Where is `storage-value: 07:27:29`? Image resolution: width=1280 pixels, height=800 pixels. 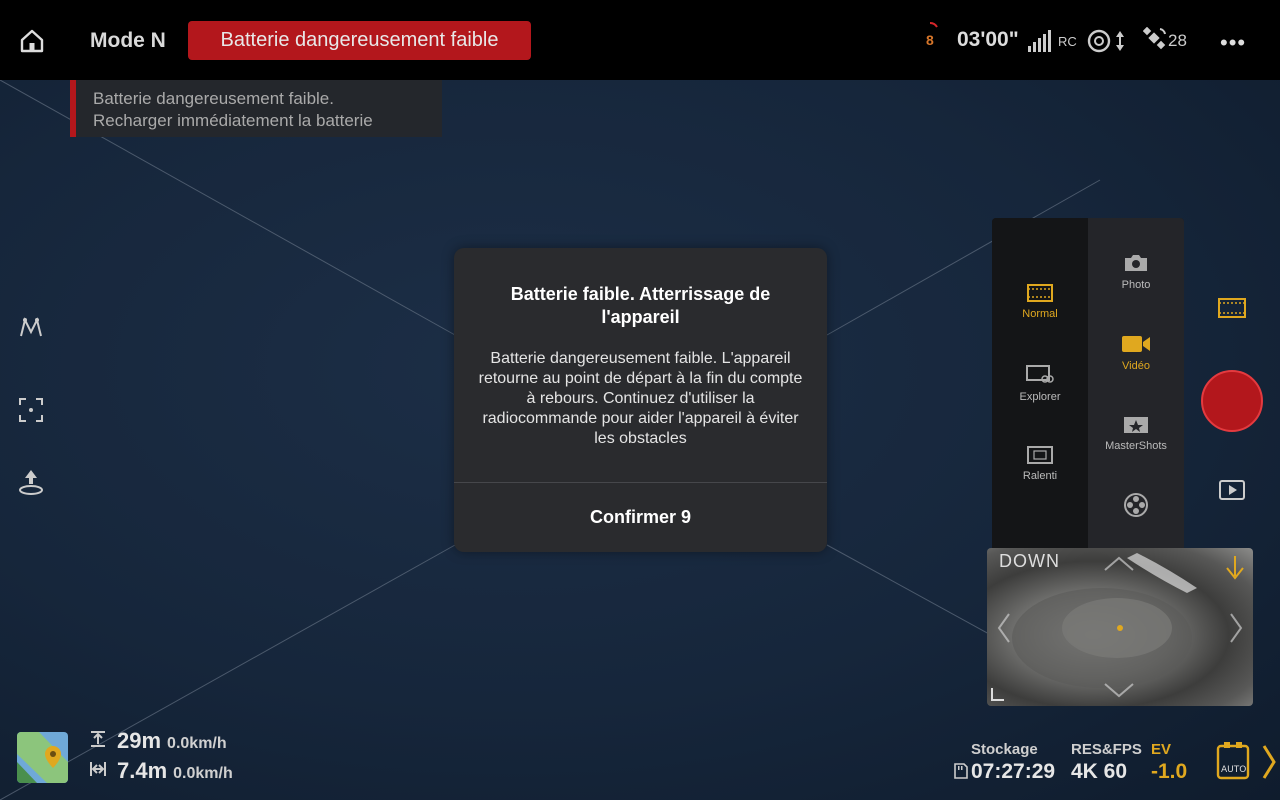 storage-value: 07:27:29 is located at coordinates (1013, 772).